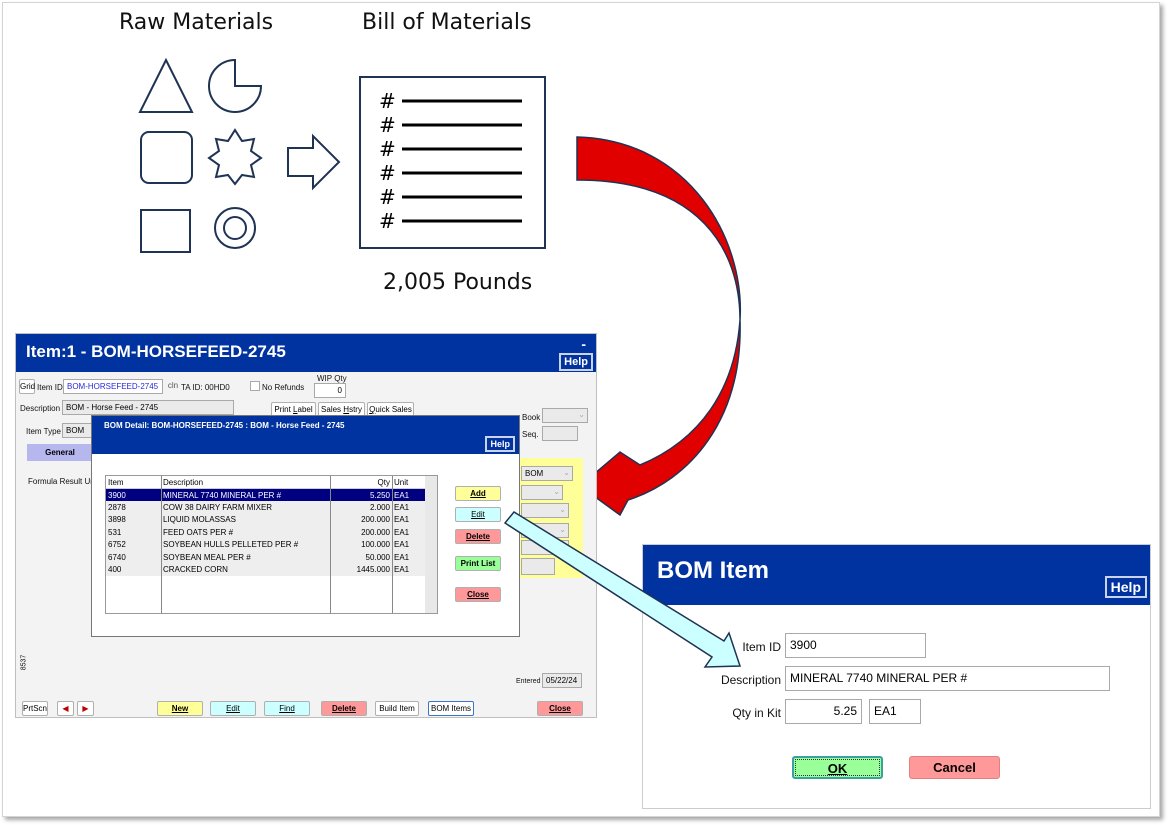  What do you see at coordinates (361, 482) in the screenshot?
I see `column-header-qty: Qty` at bounding box center [361, 482].